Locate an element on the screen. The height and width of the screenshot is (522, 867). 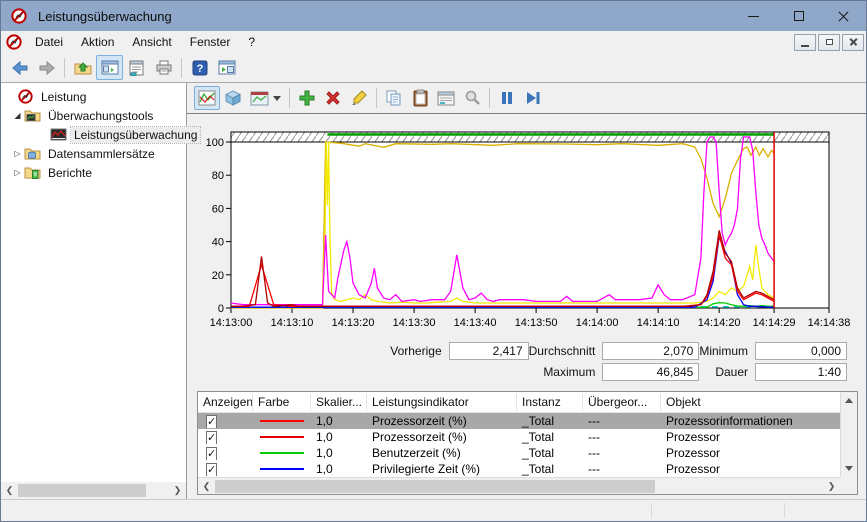
paste-clipboard-icon is located at coordinates (420, 98).